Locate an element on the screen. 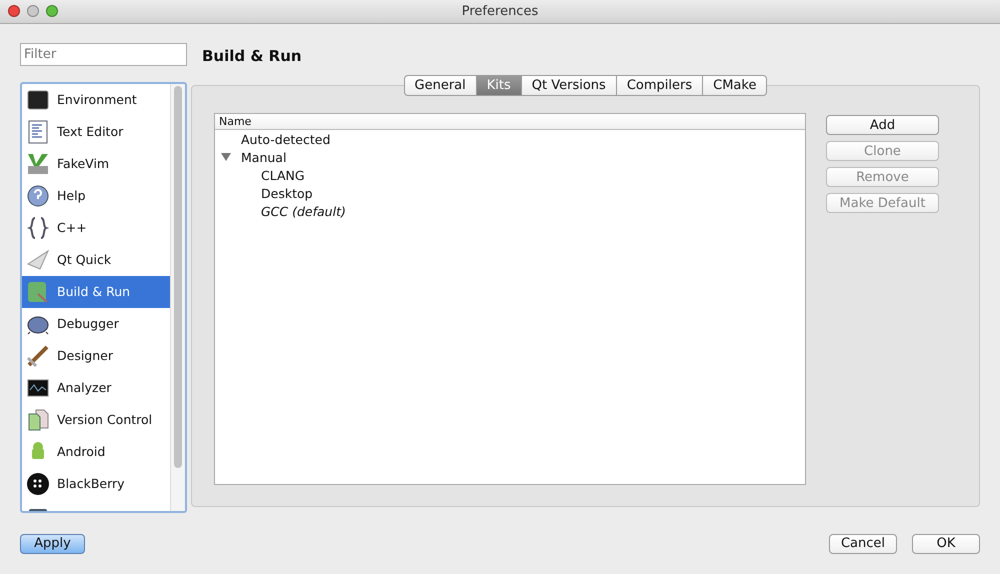  window-title: Preferences is located at coordinates (500, 11).